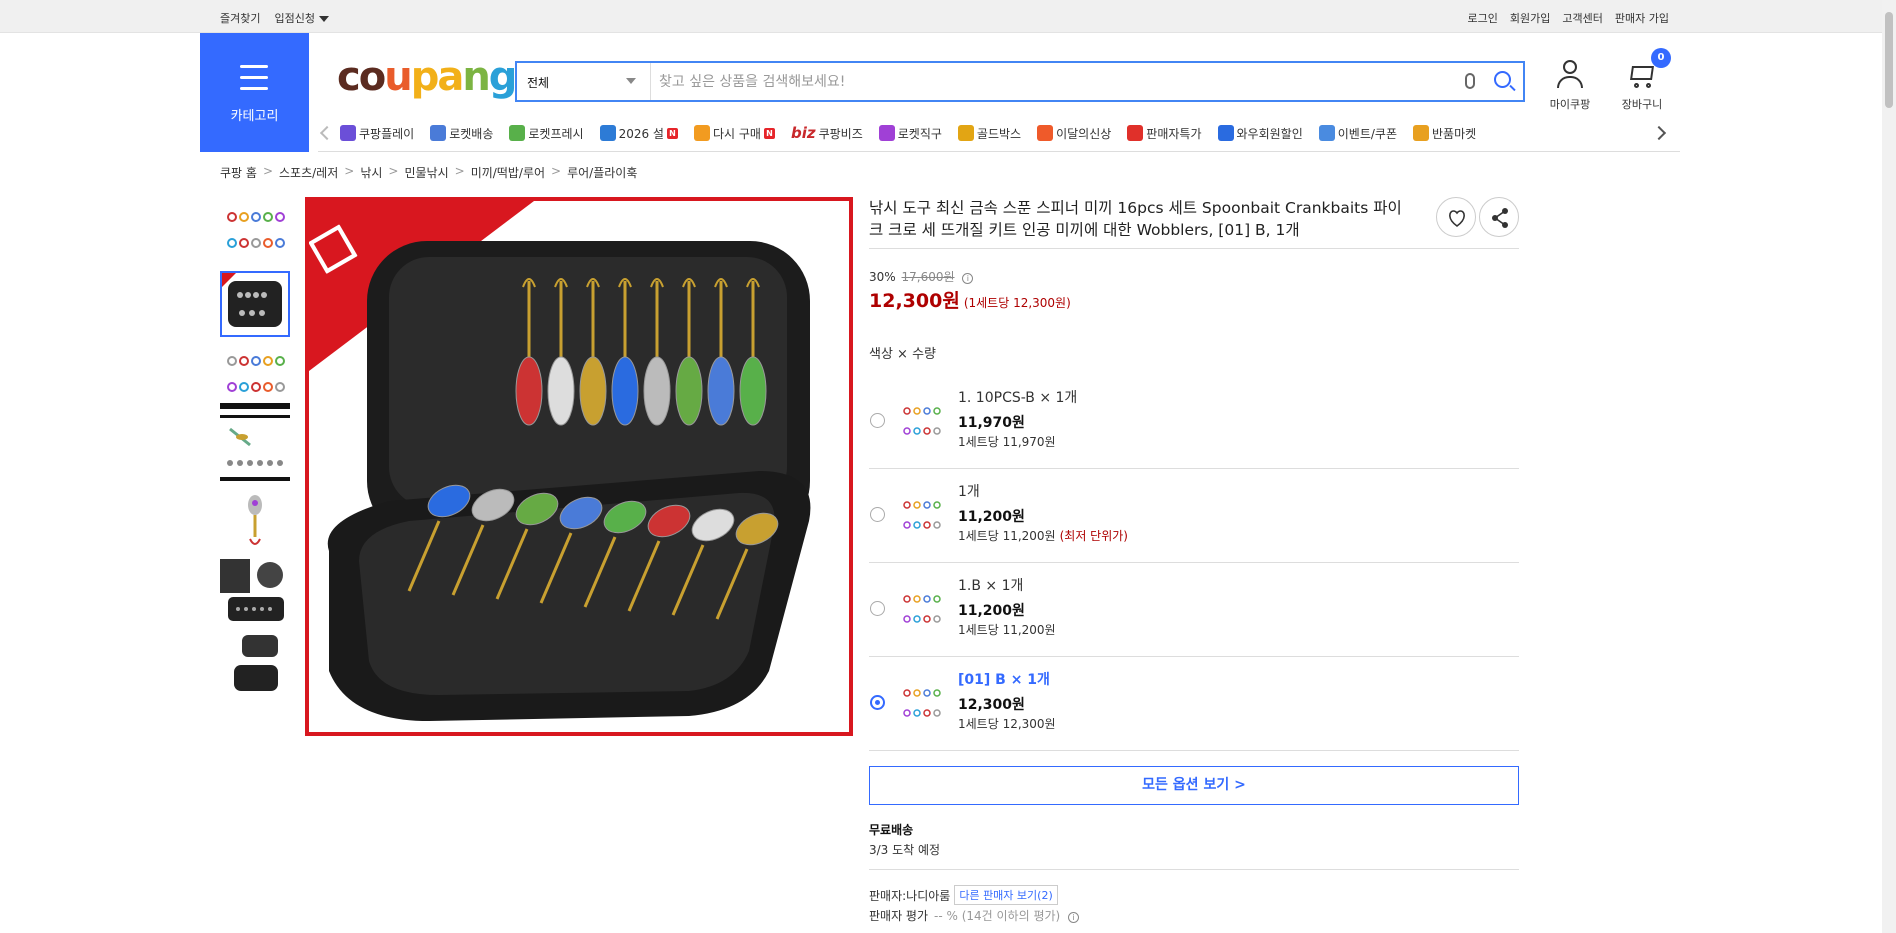  Describe the element at coordinates (910, 133) in the screenshot. I see `catnav-item: 로켓직구` at that location.